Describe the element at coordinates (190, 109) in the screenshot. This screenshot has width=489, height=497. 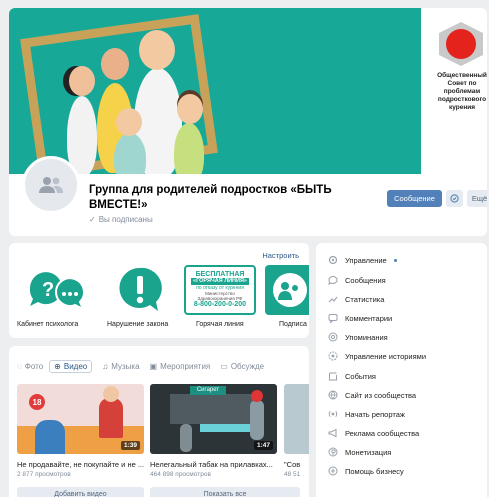
I see `teen-girl-head` at that location.